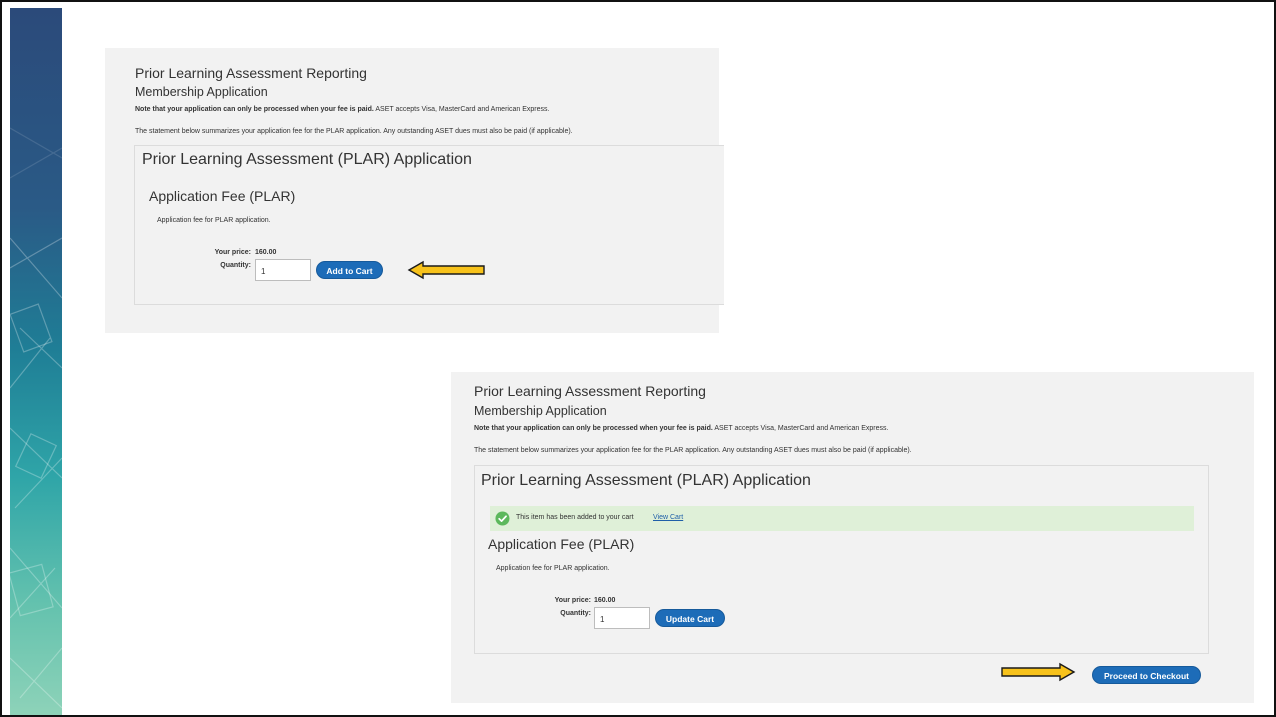  I want to click on left-arrow-icon, so click(446, 270).